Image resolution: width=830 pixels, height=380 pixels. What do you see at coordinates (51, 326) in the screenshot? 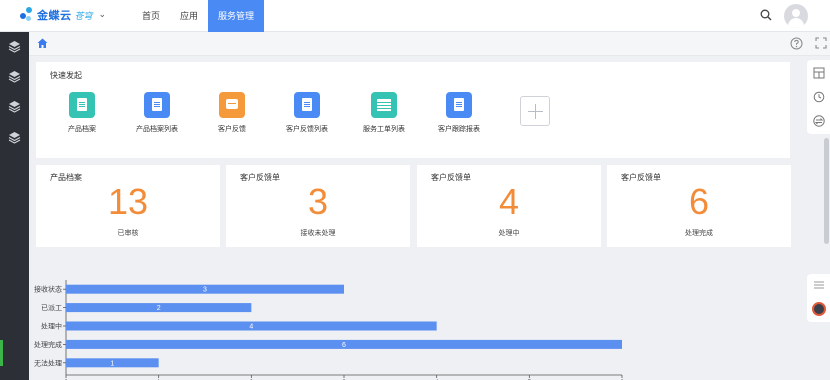
I see `category-label: 处理中` at bounding box center [51, 326].